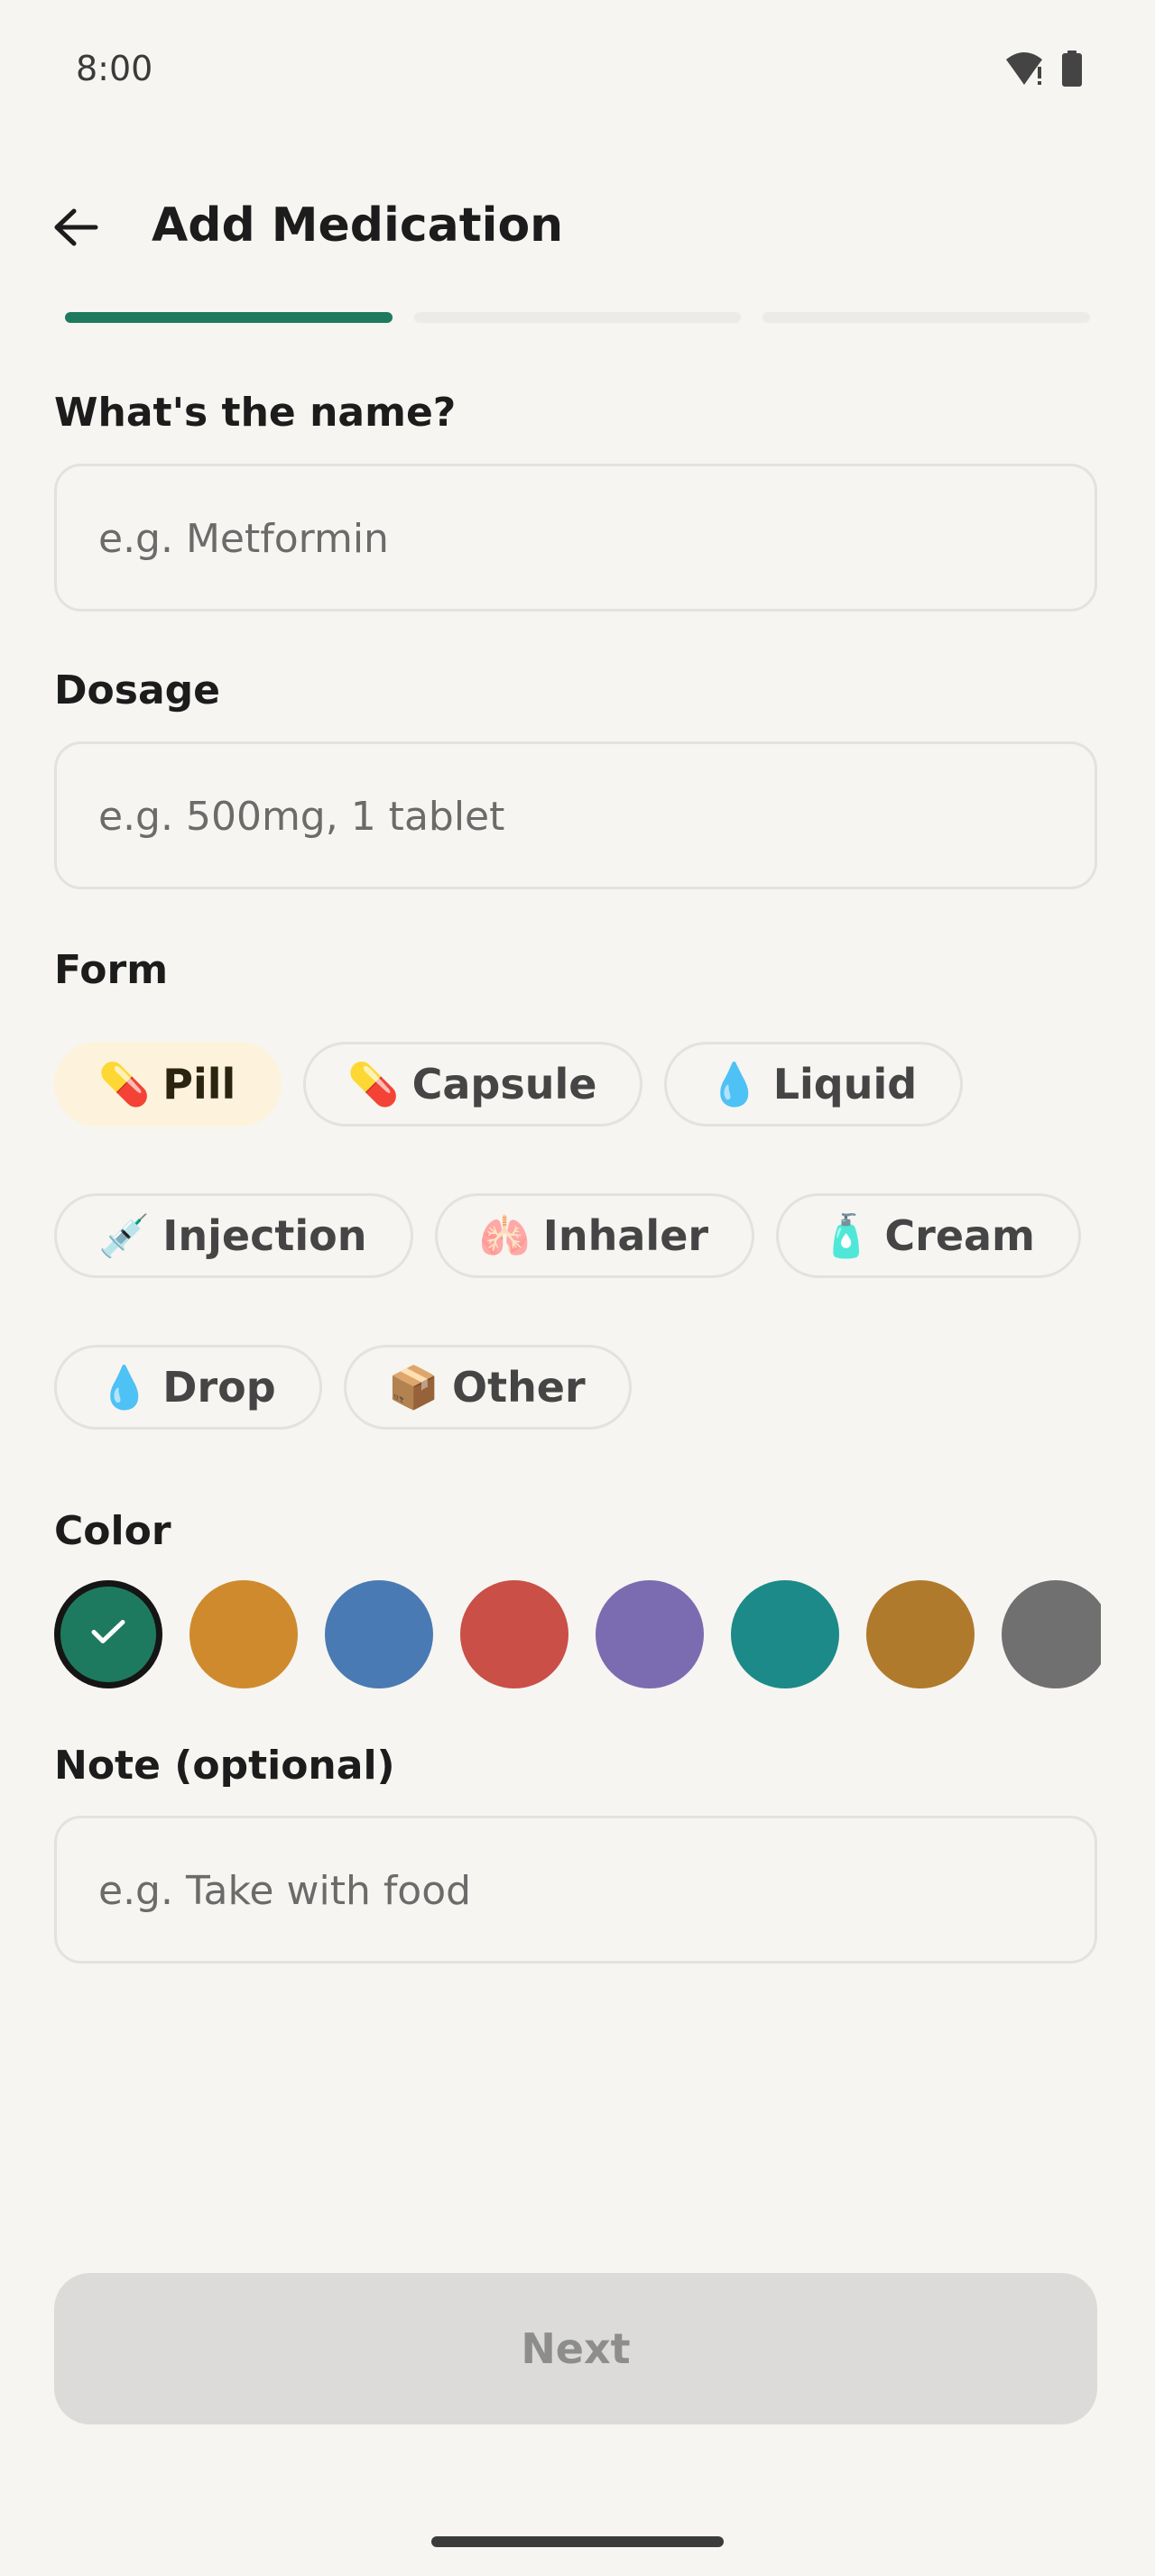 The width and height of the screenshot is (1155, 2576). What do you see at coordinates (219, 1388) in the screenshot?
I see `chip-label: Drop` at bounding box center [219, 1388].